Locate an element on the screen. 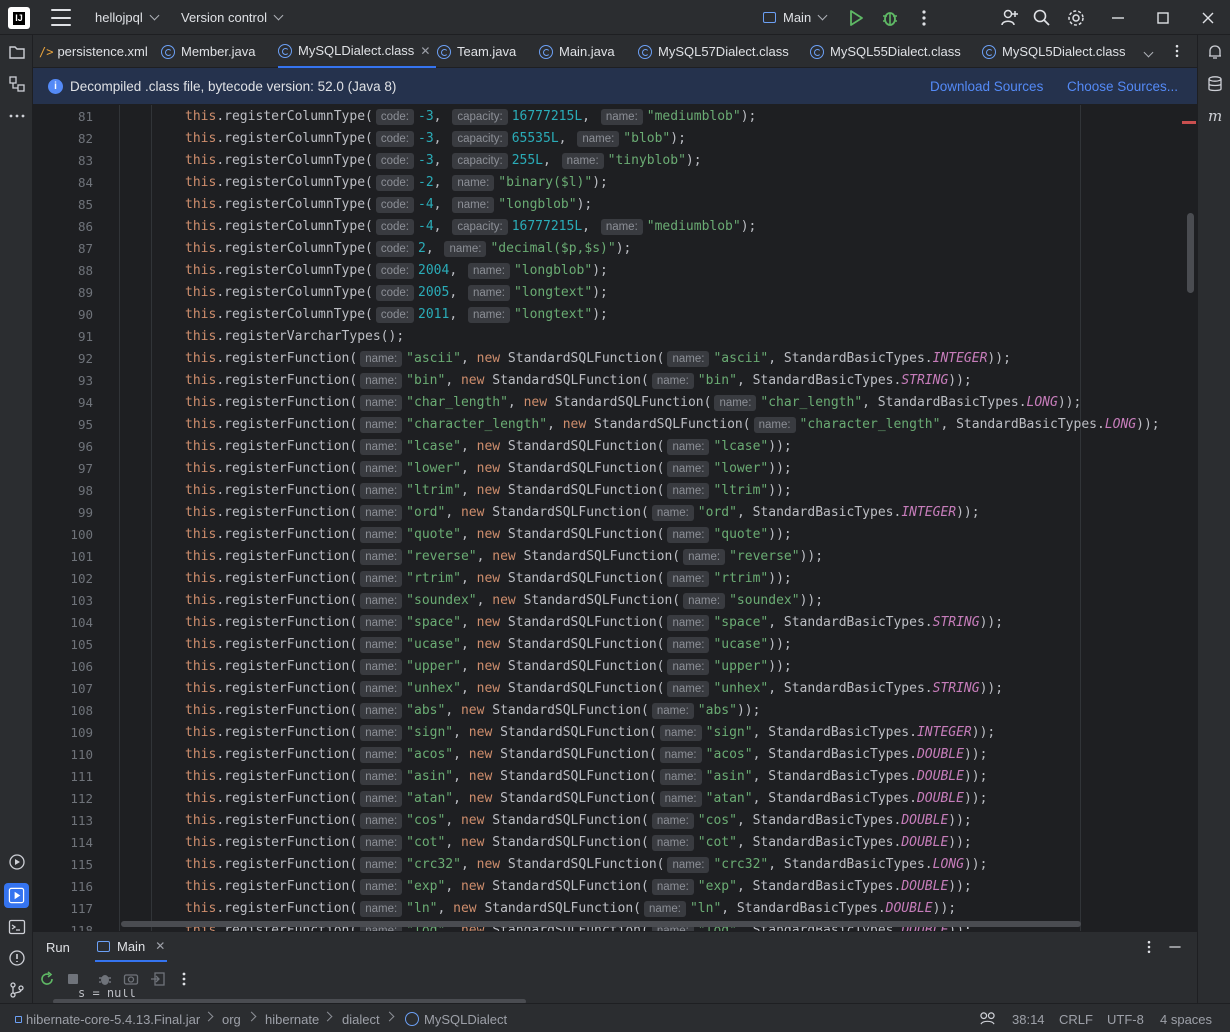 The height and width of the screenshot is (1032, 1230). database-icon is located at coordinates (1215, 84).